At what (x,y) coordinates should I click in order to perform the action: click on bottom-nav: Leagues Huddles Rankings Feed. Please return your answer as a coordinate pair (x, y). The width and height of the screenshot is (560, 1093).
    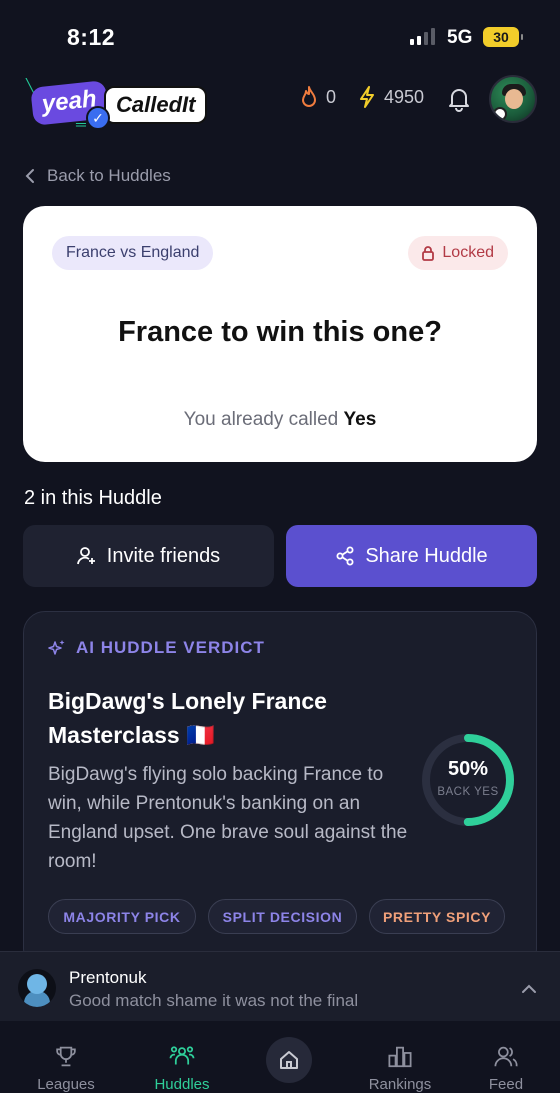
    Looking at the image, I should click on (280, 1057).